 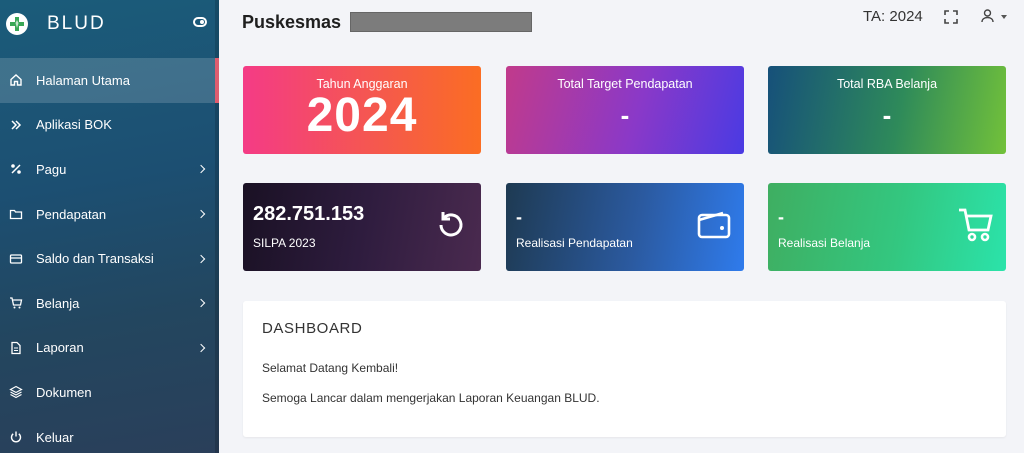 What do you see at coordinates (330, 368) in the screenshot?
I see `welcome-text: Selamat Datang Kembali!` at bounding box center [330, 368].